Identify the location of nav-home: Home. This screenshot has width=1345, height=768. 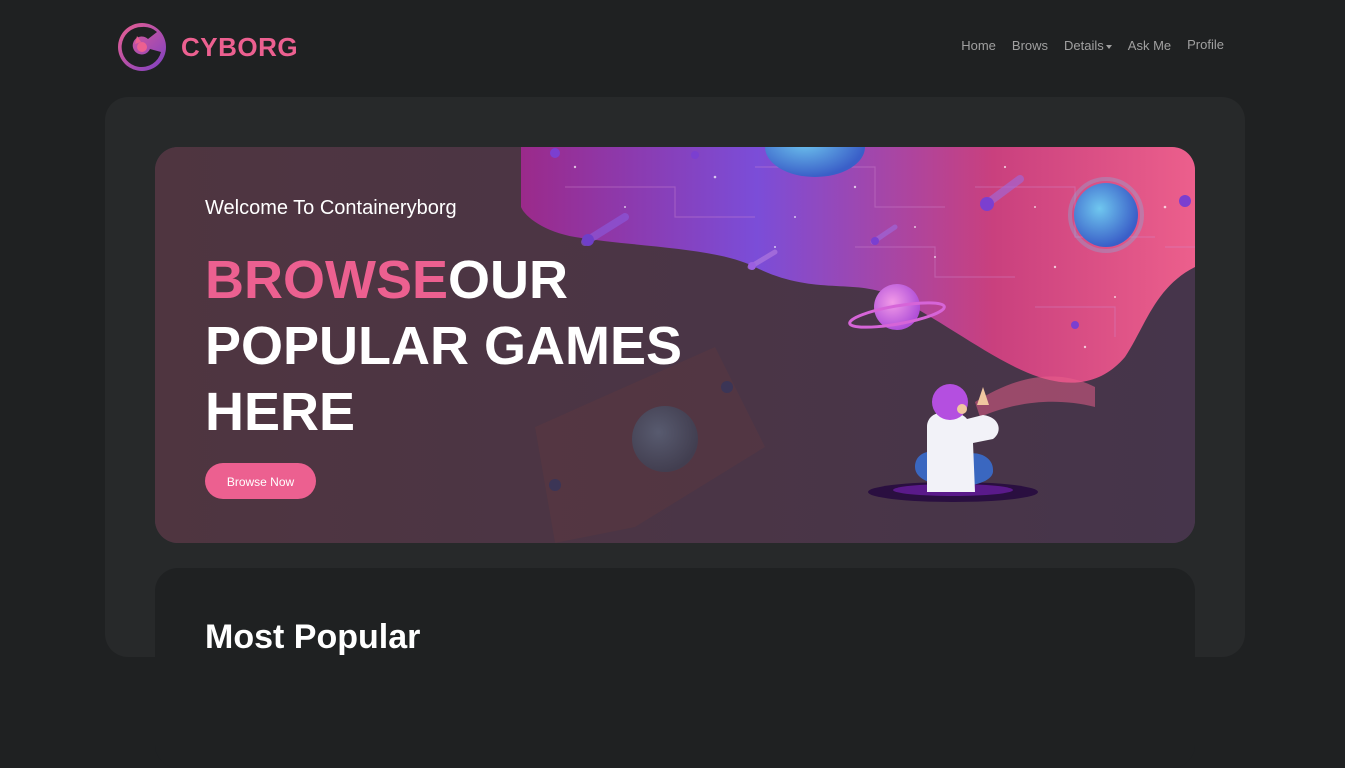
(978, 45).